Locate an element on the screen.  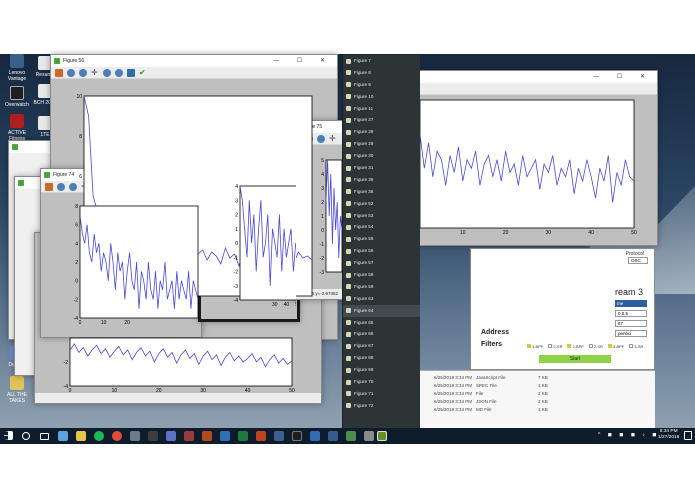
figure-list-item: Figure 58 is located at coordinates (381, 275).